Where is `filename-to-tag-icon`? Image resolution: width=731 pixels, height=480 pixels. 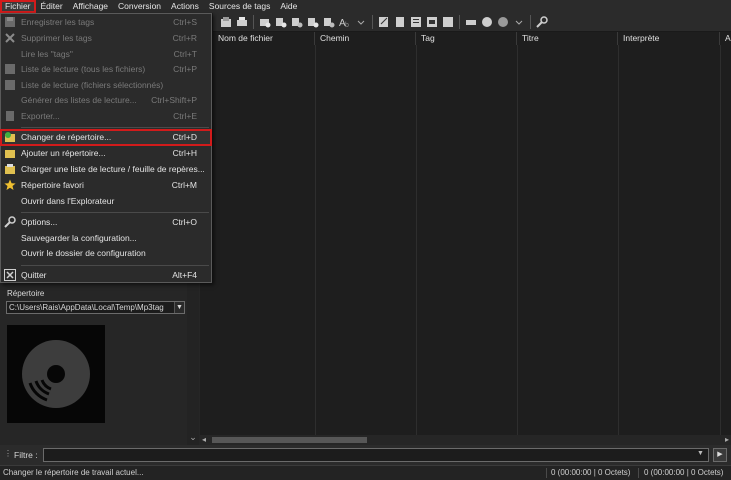 filename-to-tag-icon is located at coordinates (297, 22).